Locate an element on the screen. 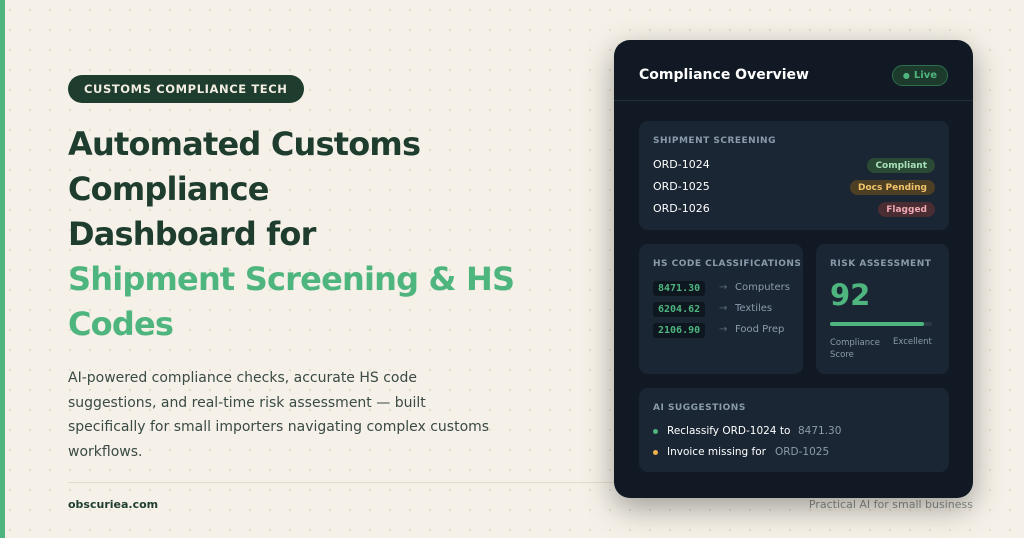 This screenshot has width=1024, height=538. shipment-id: ORD-1026 is located at coordinates (681, 208).